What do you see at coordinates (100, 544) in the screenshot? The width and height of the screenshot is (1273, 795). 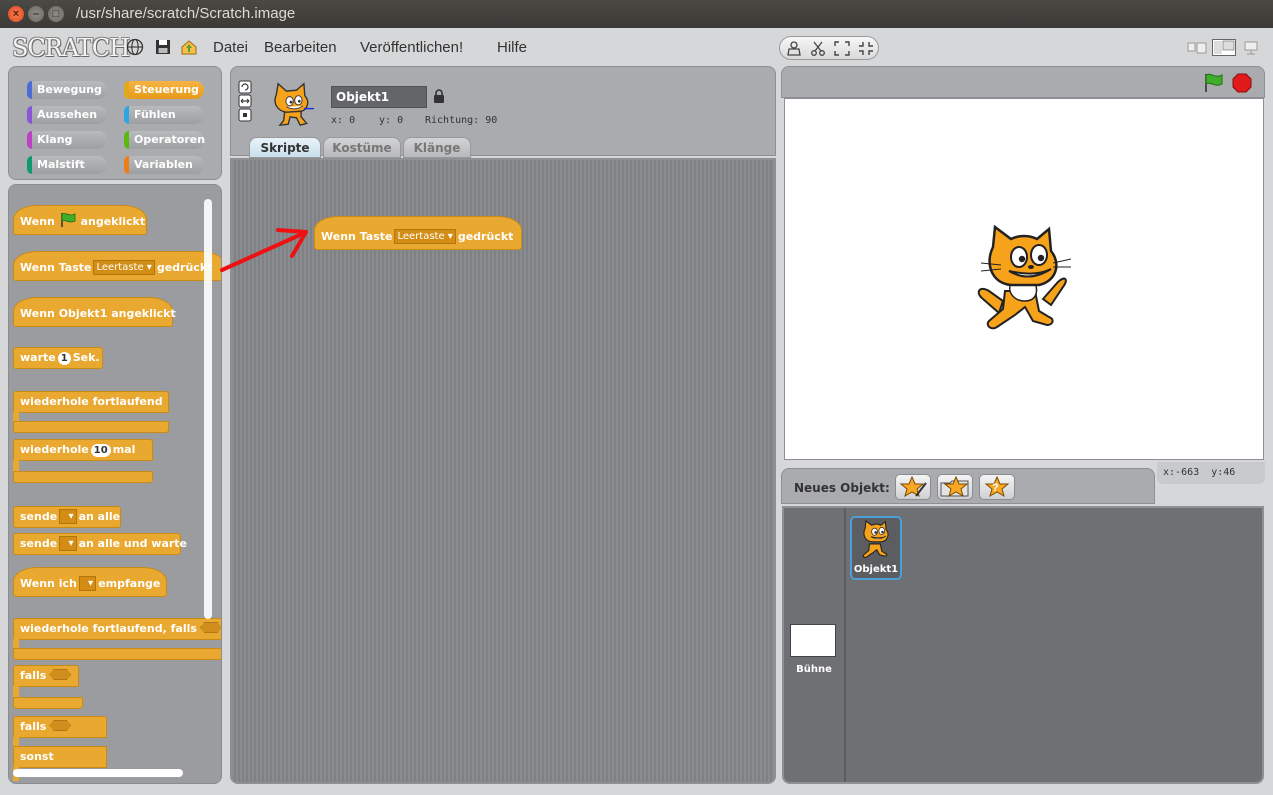 I see `block-broadcast-and-wait: sende ▾ an alle und warte` at bounding box center [100, 544].